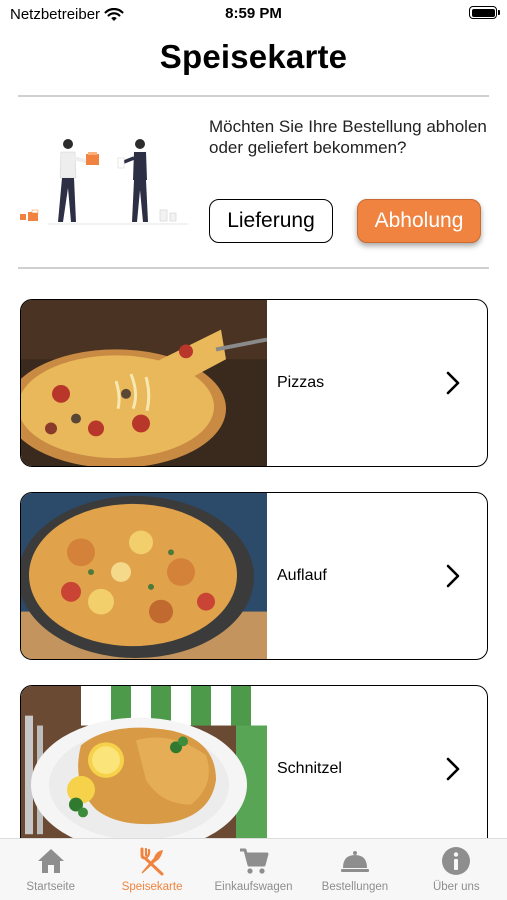 The image size is (507, 900). What do you see at coordinates (254, 861) in the screenshot?
I see `cart-icon` at bounding box center [254, 861].